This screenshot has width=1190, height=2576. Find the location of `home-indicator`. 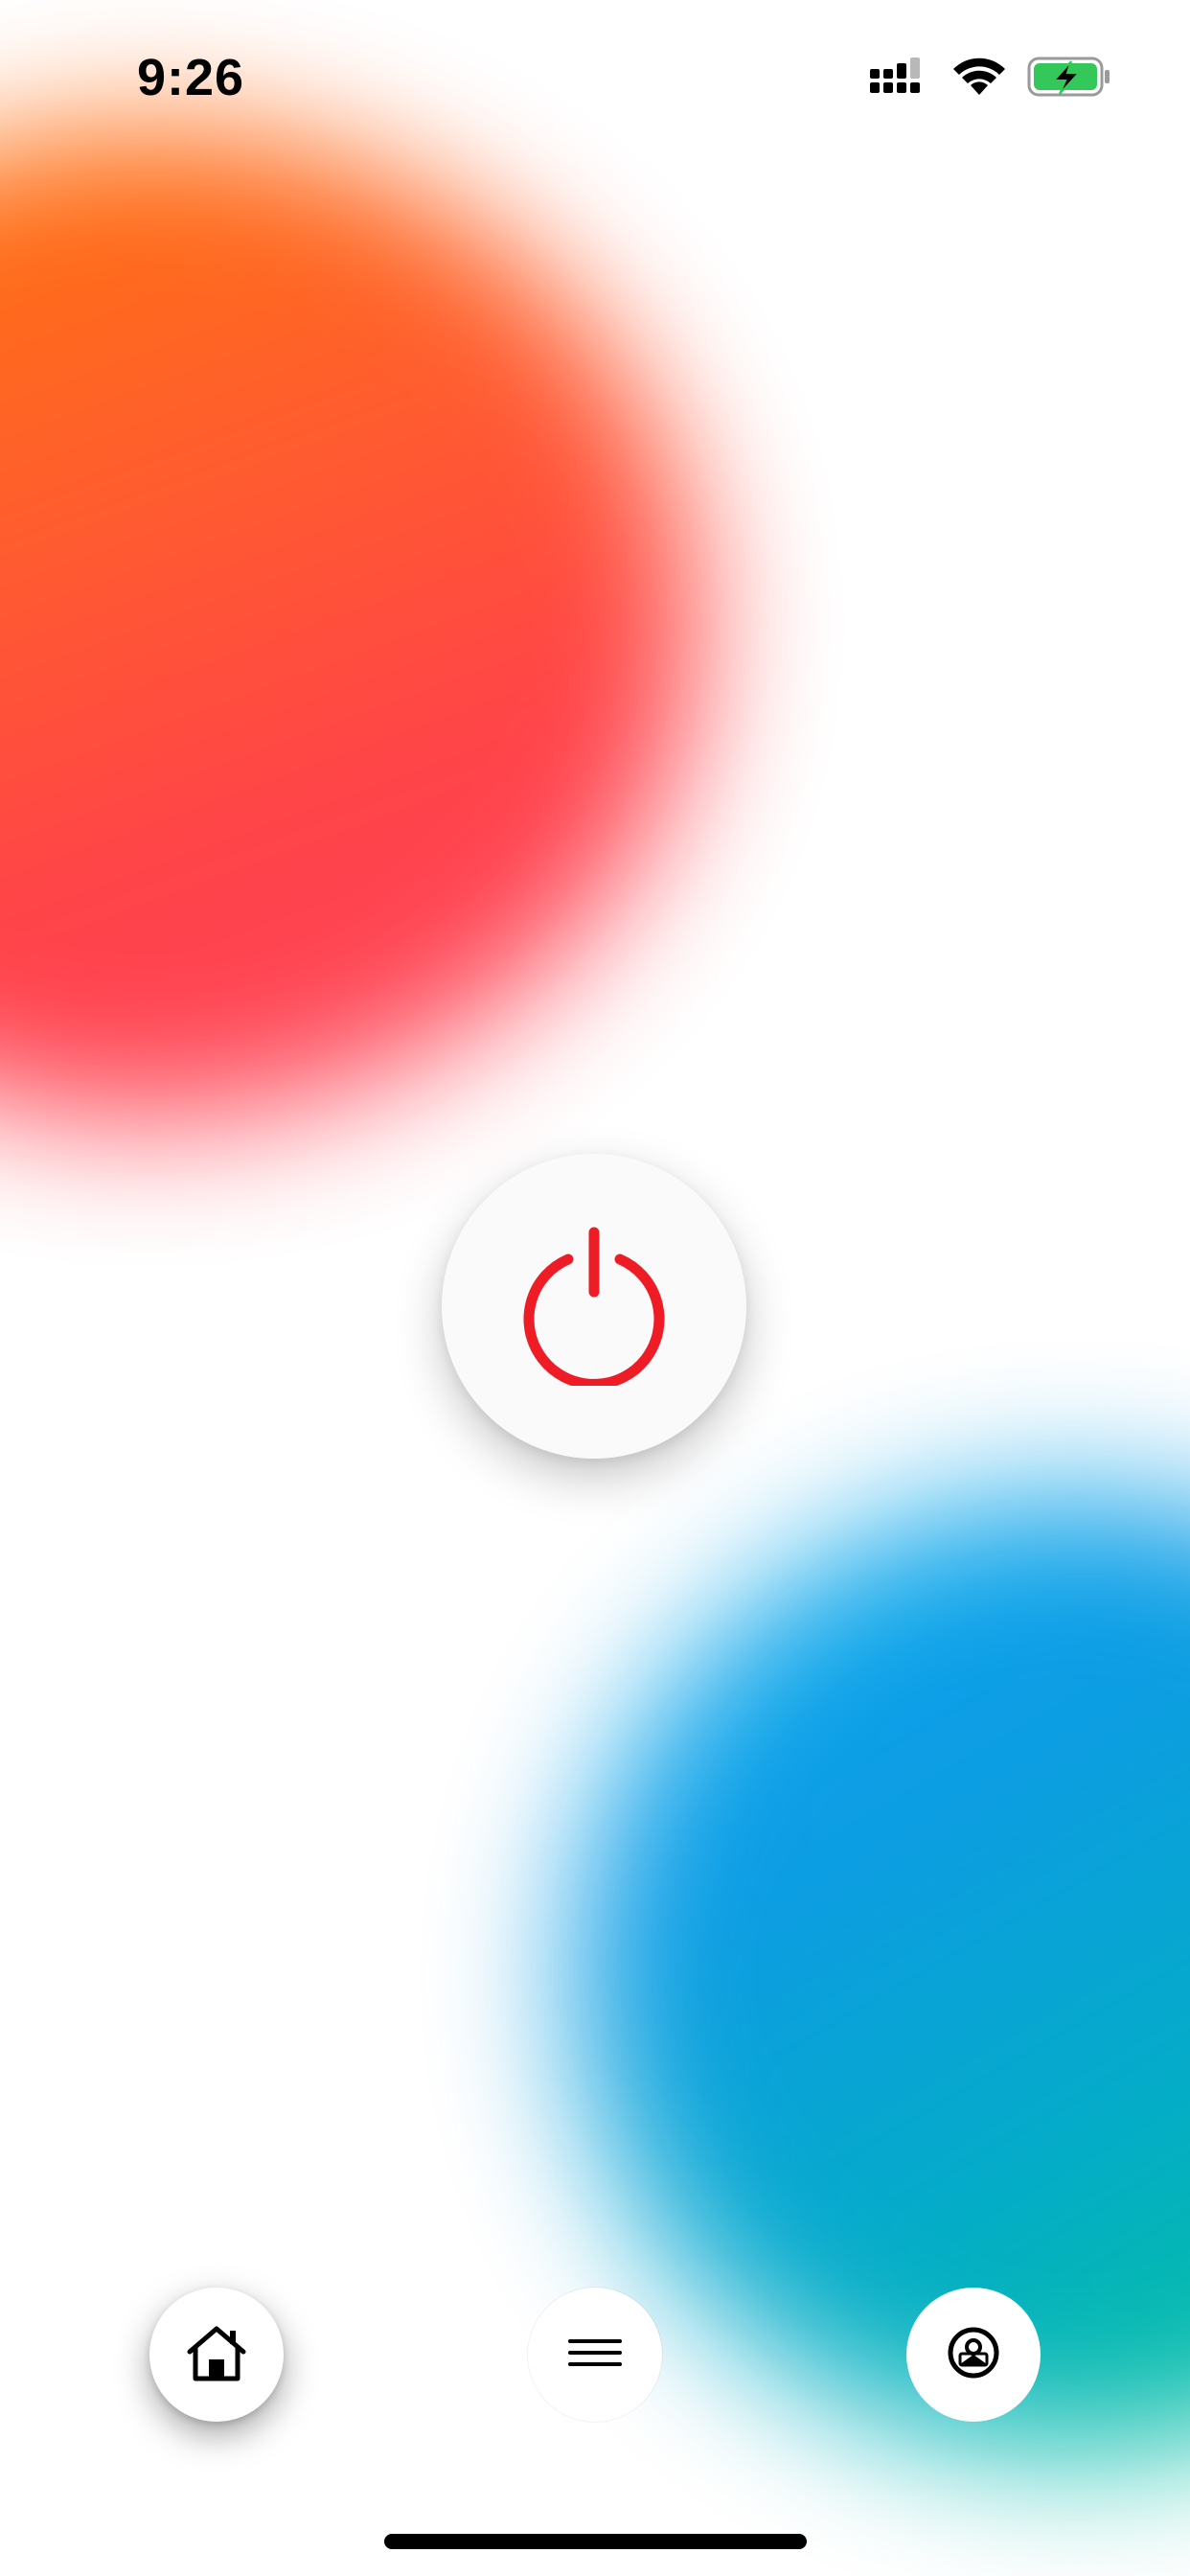

home-indicator is located at coordinates (595, 2541).